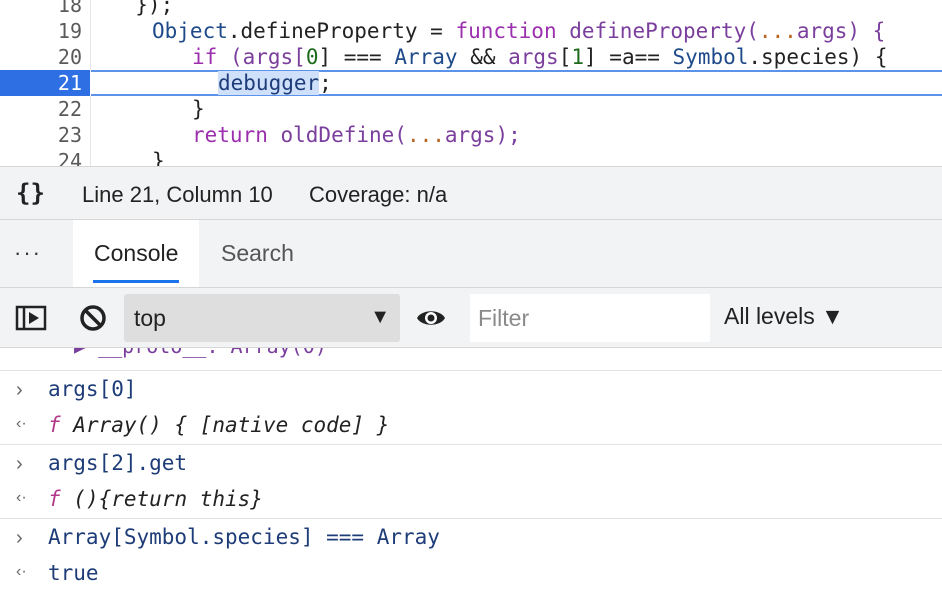 Image resolution: width=942 pixels, height=596 pixels. Describe the element at coordinates (45, 135) in the screenshot. I see `line-number: 23` at that location.